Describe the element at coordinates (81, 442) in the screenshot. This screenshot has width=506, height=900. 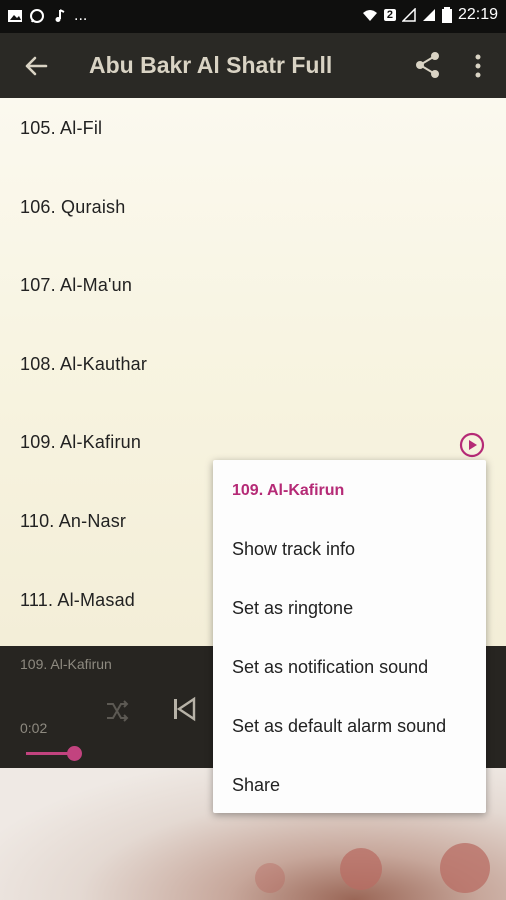
I see `track-label: 109. Al-Kafirun` at that location.